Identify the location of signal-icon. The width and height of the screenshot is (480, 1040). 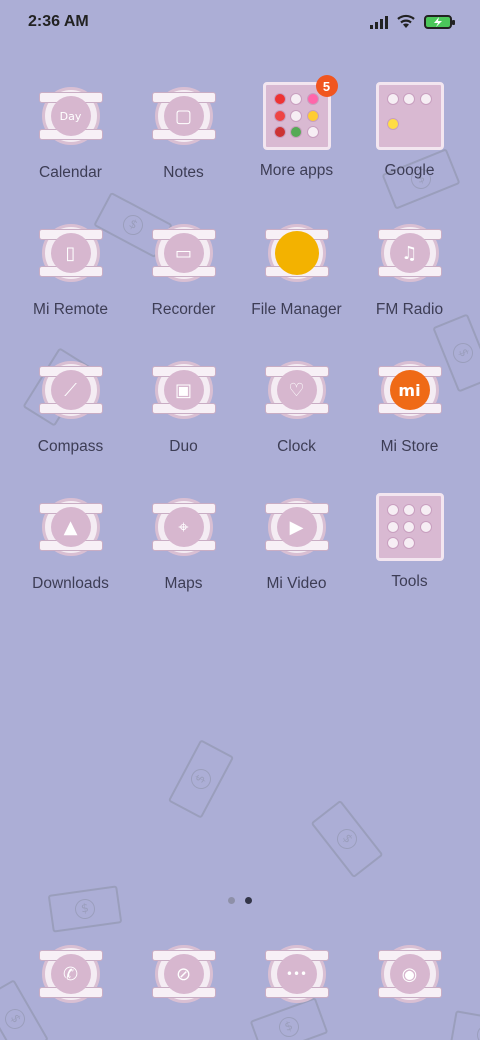
(379, 22).